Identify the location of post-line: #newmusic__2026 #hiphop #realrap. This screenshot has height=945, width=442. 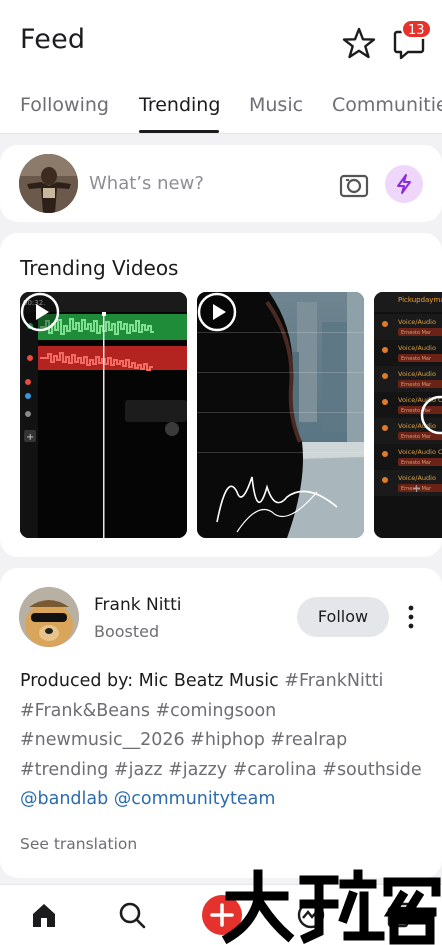
(225, 741).